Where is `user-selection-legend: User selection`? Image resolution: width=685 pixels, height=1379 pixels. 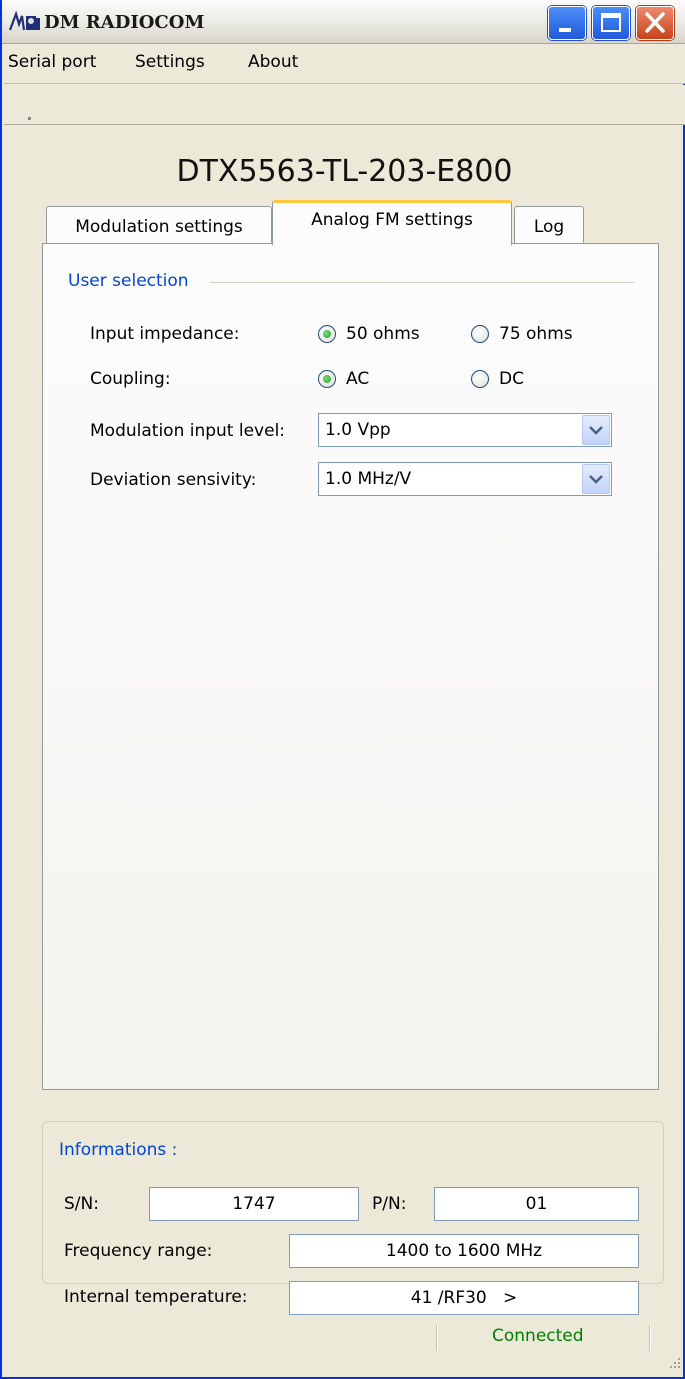
user-selection-legend: User selection is located at coordinates (128, 281).